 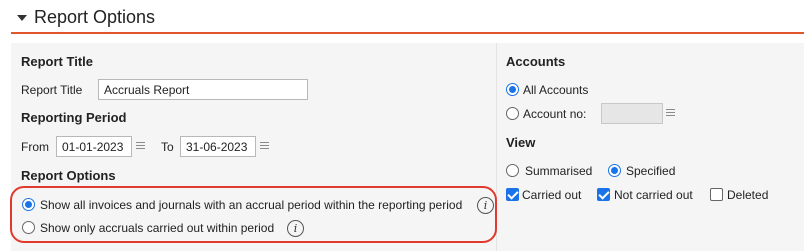 I want to click on report-title-input: Accruals Report, so click(x=203, y=89).